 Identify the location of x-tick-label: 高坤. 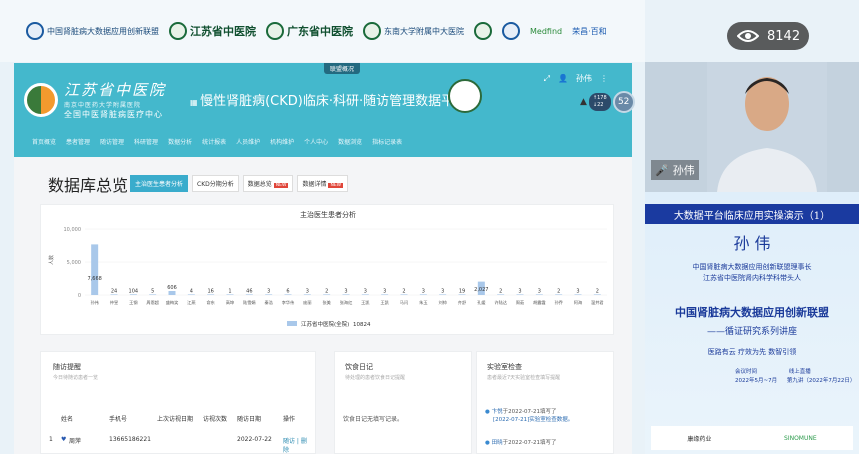
(230, 302).